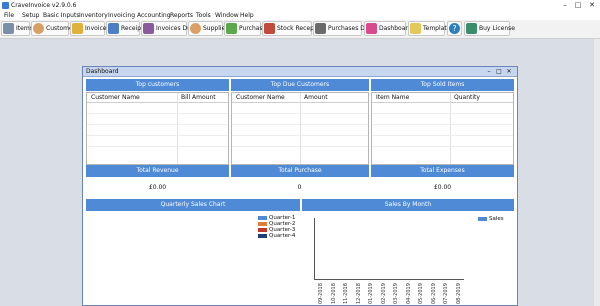 This screenshot has height=306, width=600. Describe the element at coordinates (442, 85) in the screenshot. I see `top-sold-items-header: Top Sold Items` at that location.